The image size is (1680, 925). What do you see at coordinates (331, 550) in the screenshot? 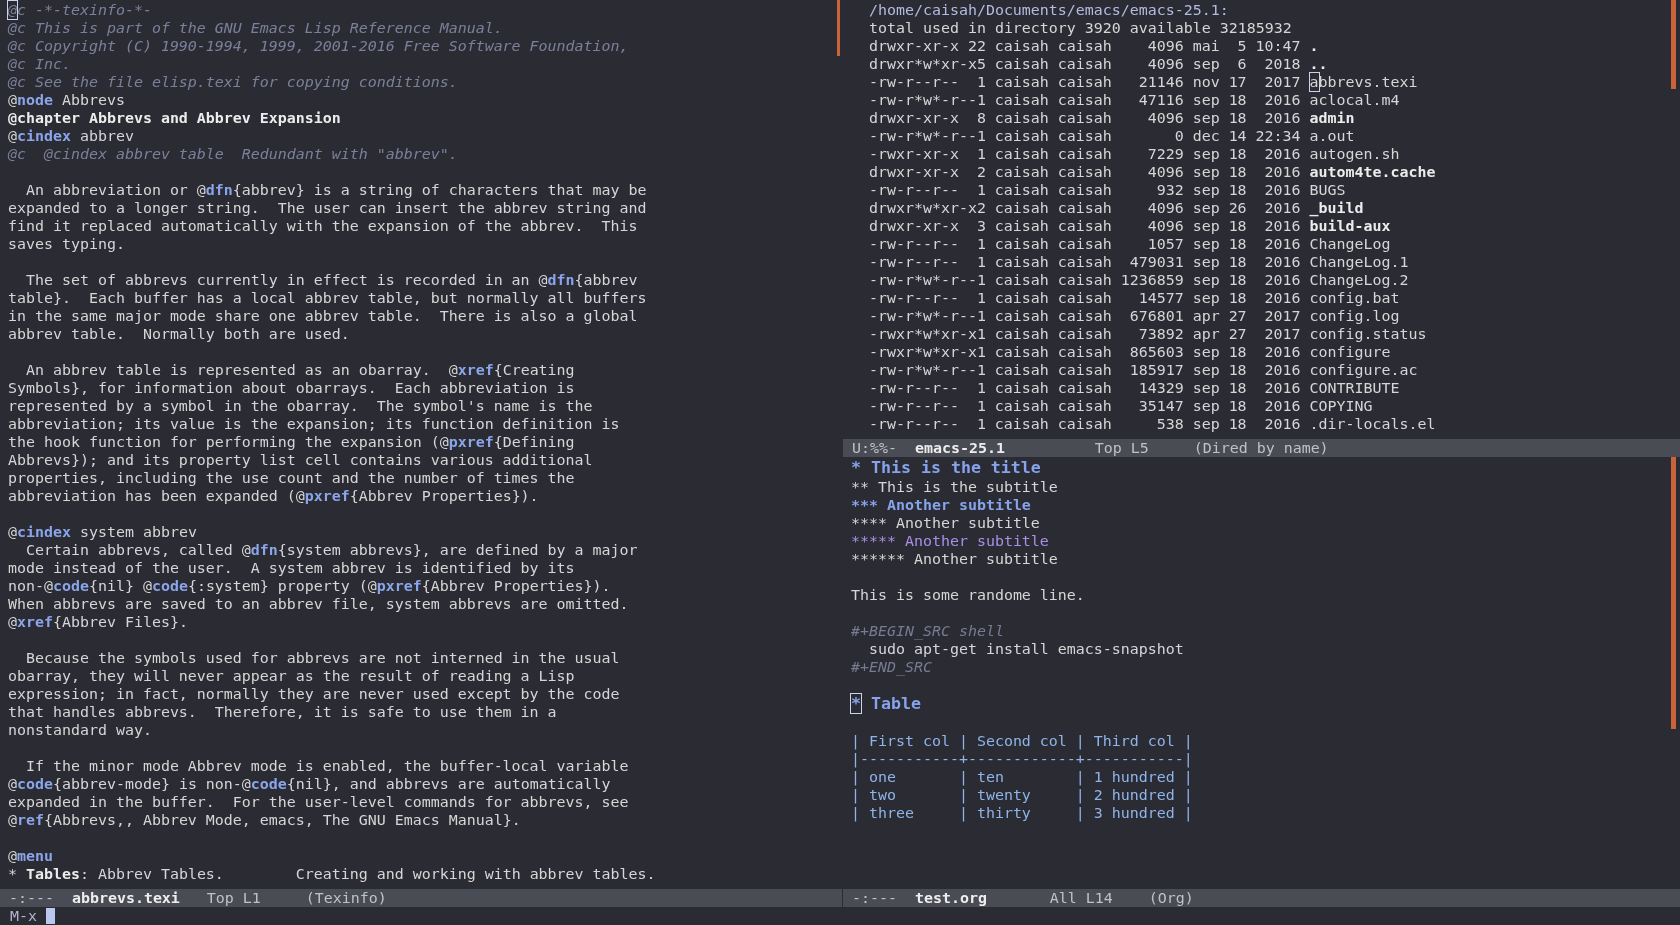
I see `source-line: Certain abbrevs, called @dfn{system abbrevs}, are defined by a major` at bounding box center [331, 550].